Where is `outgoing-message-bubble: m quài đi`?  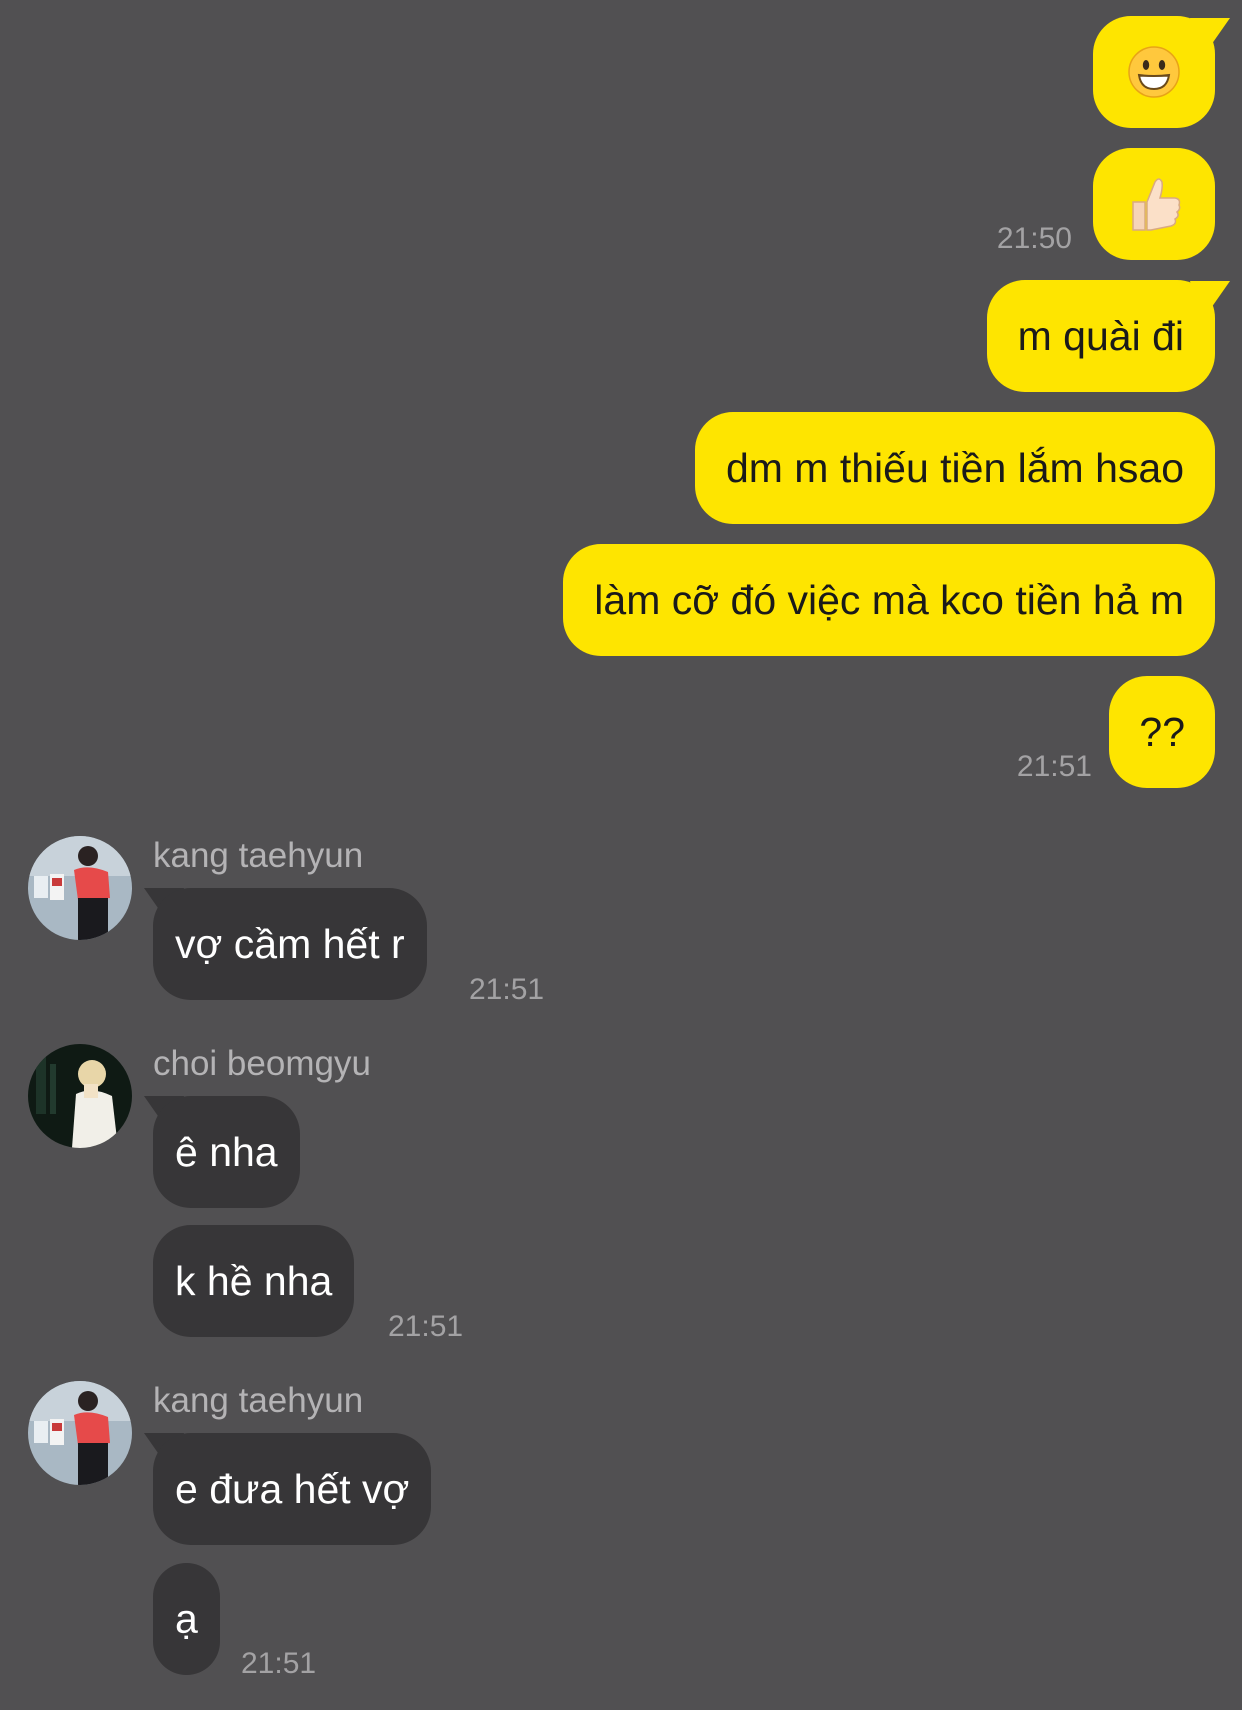 outgoing-message-bubble: m quài đi is located at coordinates (1100, 336).